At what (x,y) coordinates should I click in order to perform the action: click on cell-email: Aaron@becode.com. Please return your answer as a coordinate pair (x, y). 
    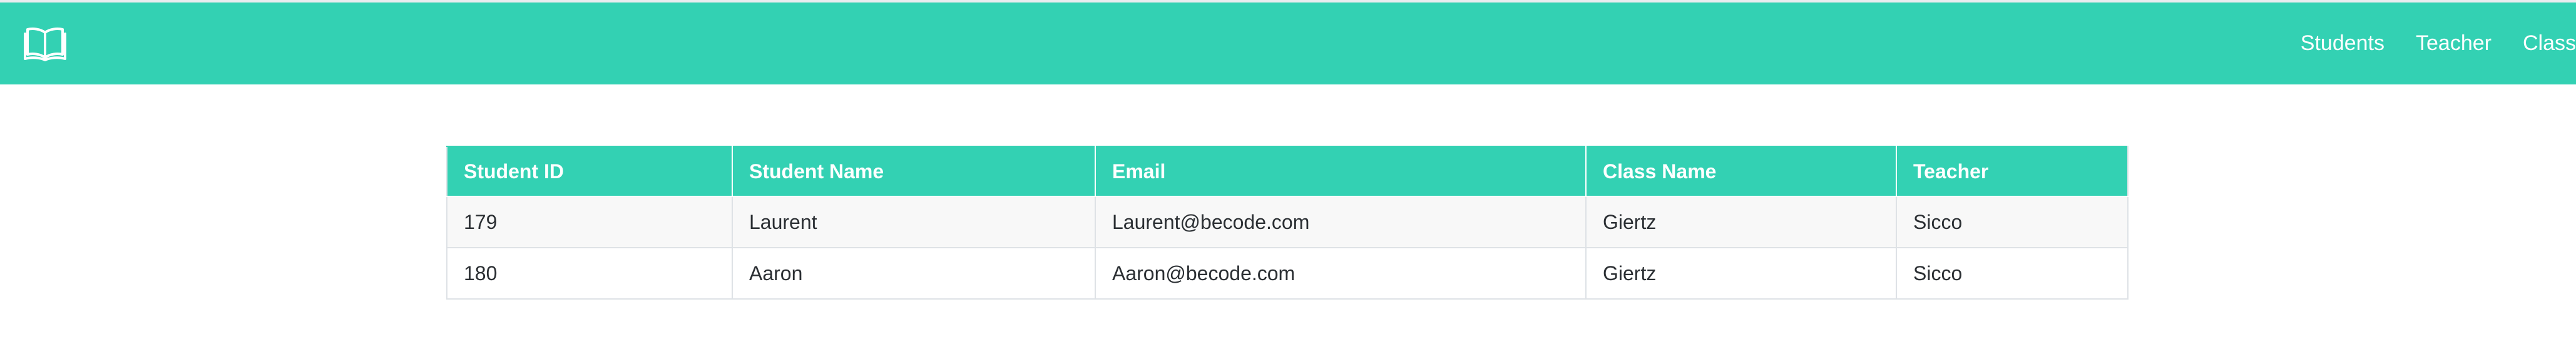
    Looking at the image, I should click on (1341, 273).